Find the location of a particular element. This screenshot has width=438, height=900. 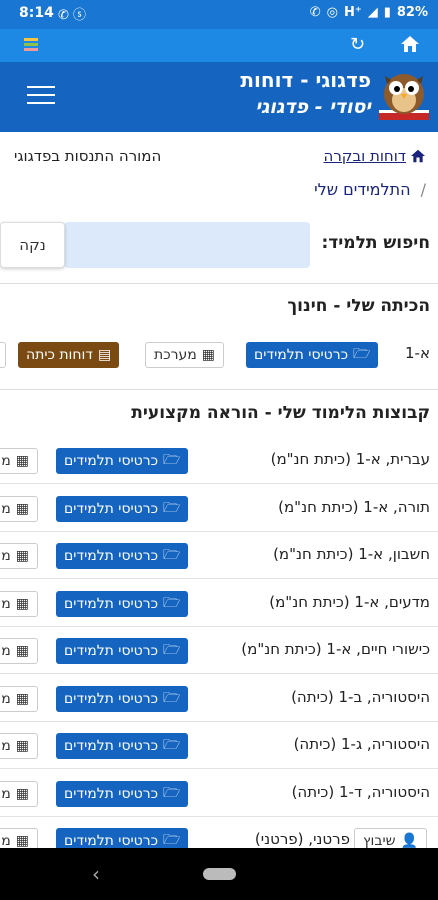

menu-button is located at coordinates (41, 97).